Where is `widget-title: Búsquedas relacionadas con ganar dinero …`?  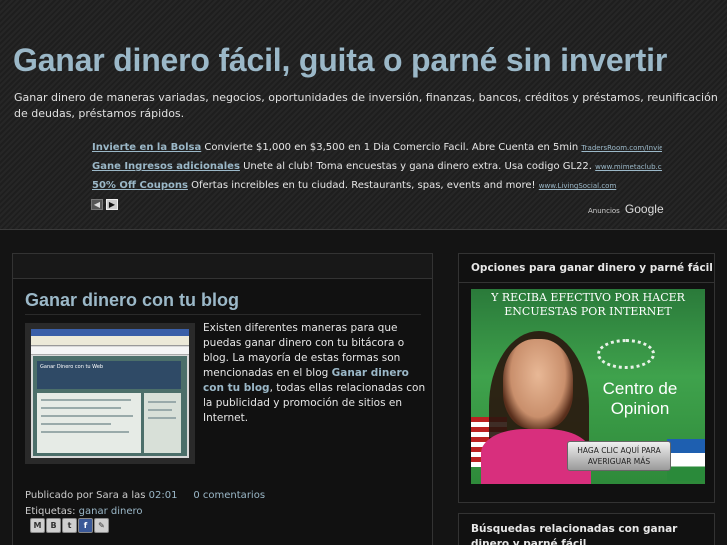
widget-title: Búsquedas relacionadas con ganar dinero … is located at coordinates (574, 534).